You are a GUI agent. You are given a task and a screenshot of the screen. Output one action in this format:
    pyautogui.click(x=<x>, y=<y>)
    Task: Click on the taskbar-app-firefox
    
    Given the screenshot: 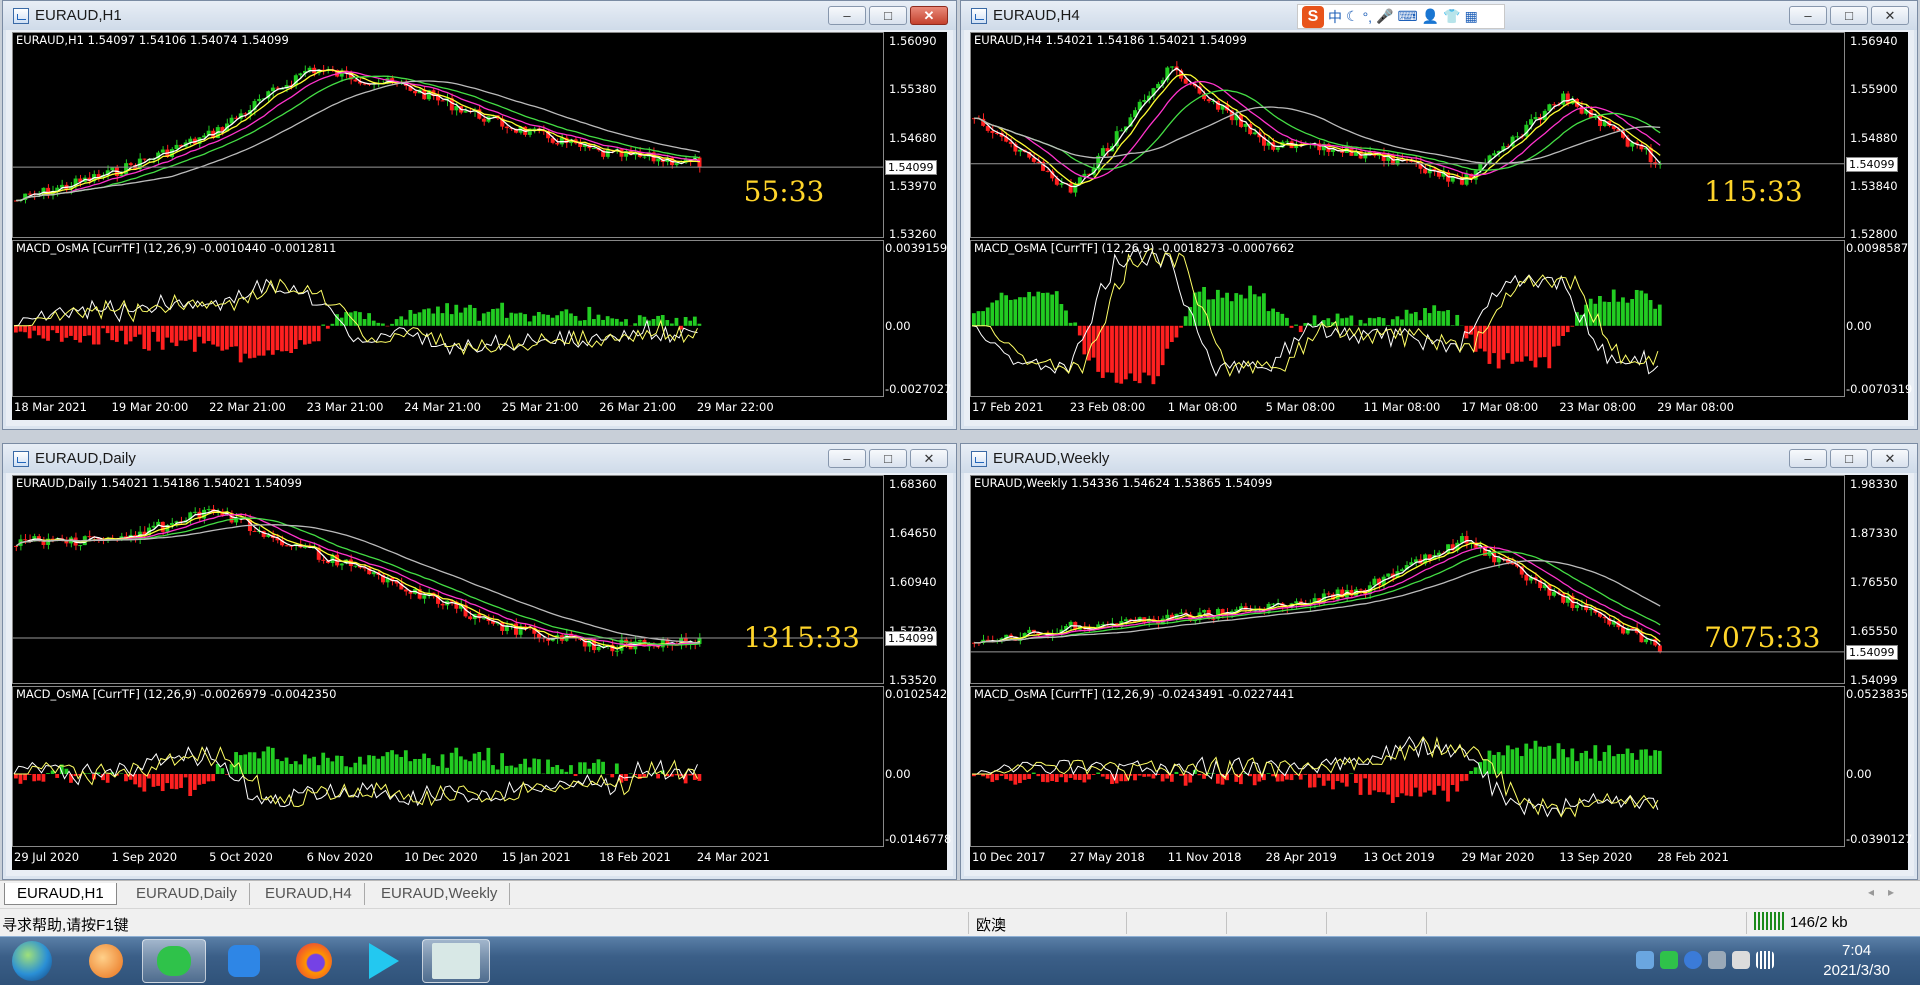 What is the action you would take?
    pyautogui.click(x=314, y=961)
    